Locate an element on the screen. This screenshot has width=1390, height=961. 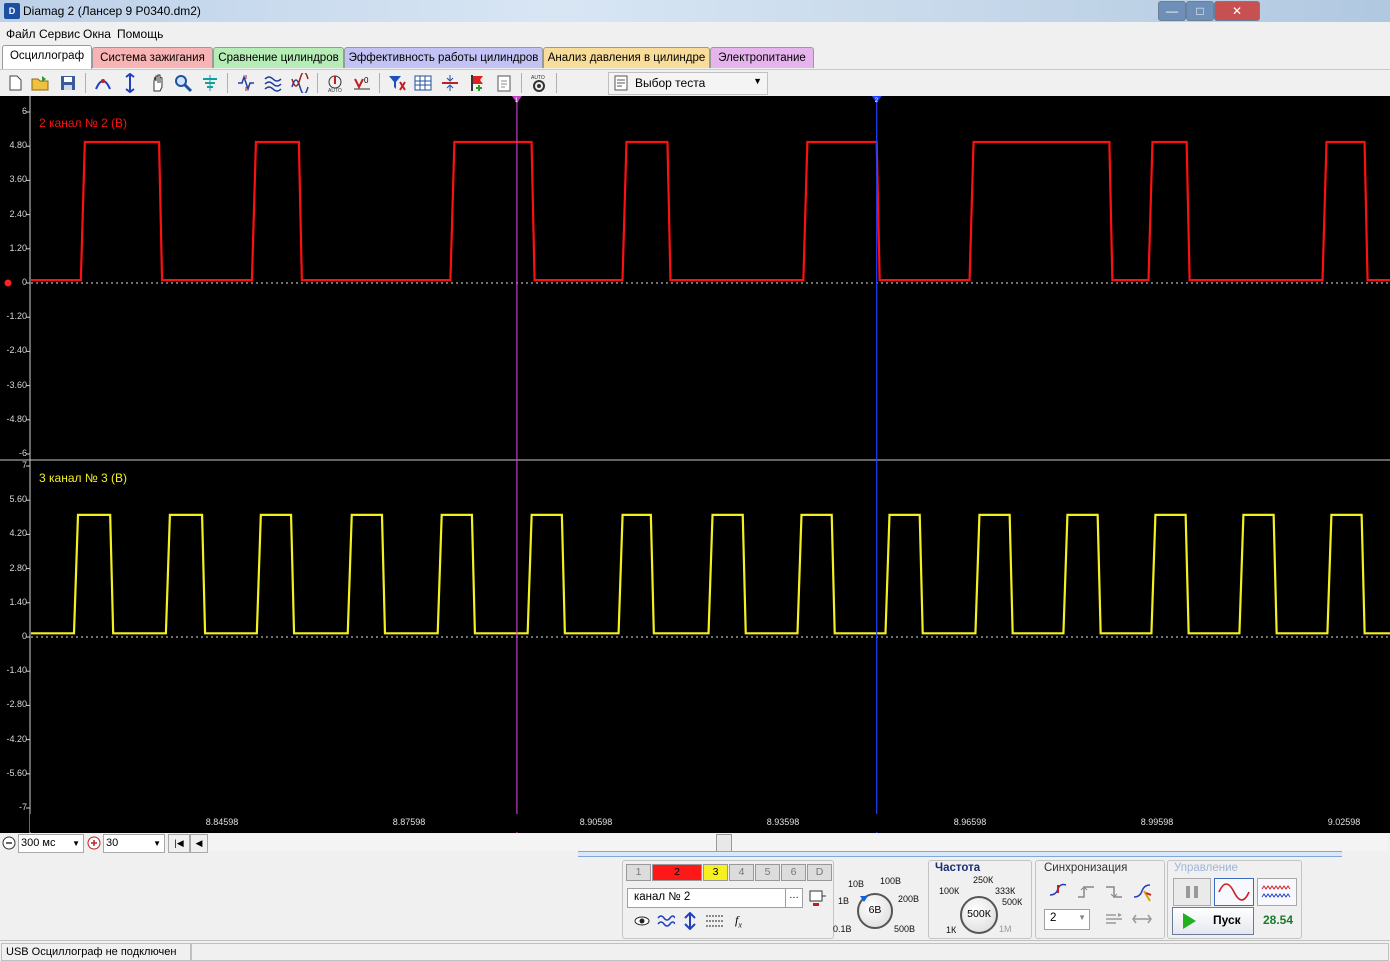
edge-up-icon is located at coordinates (1086, 891).